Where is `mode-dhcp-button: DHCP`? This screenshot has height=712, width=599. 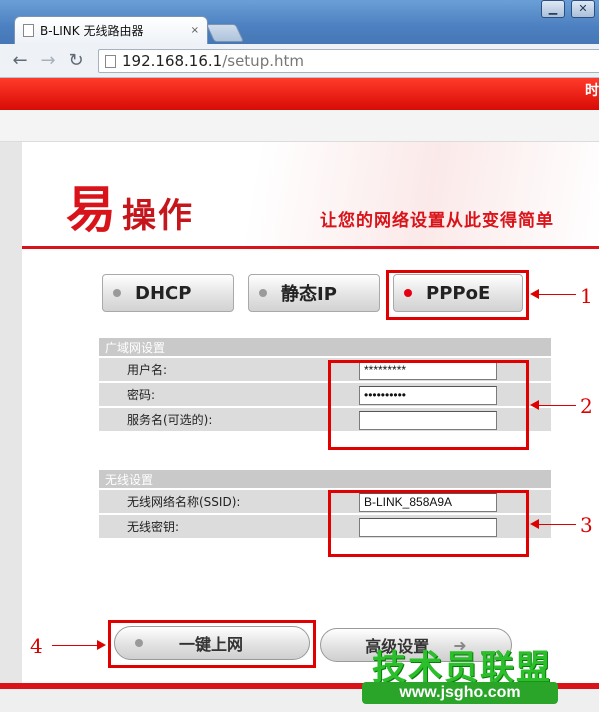
mode-dhcp-button: DHCP is located at coordinates (168, 293).